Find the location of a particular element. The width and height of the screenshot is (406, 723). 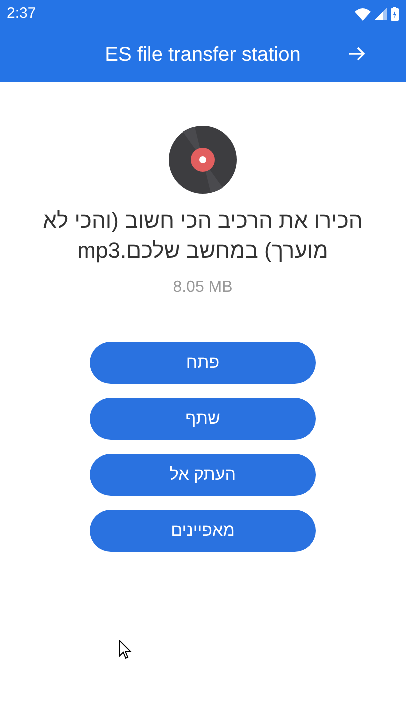

signal-icon is located at coordinates (381, 14).